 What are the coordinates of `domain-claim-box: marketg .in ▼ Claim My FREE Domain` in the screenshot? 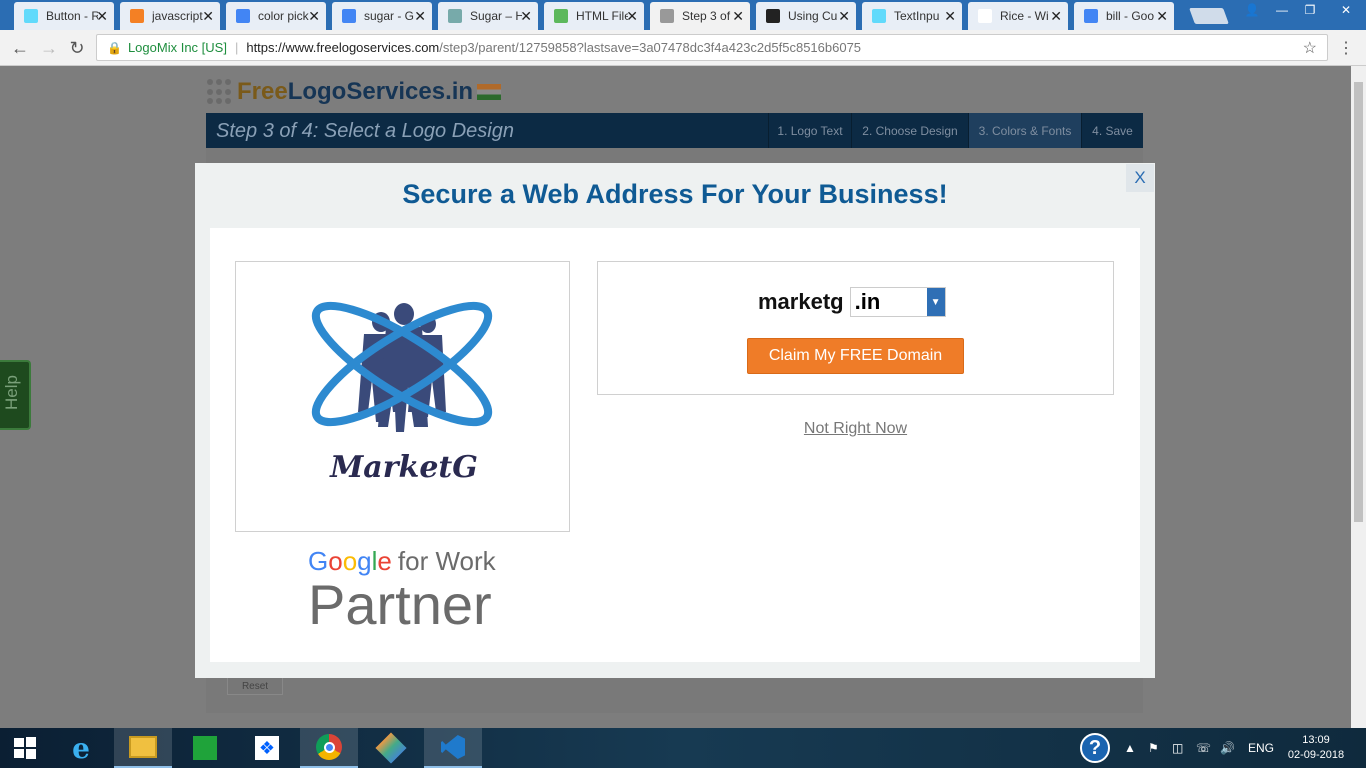 It's located at (855, 328).